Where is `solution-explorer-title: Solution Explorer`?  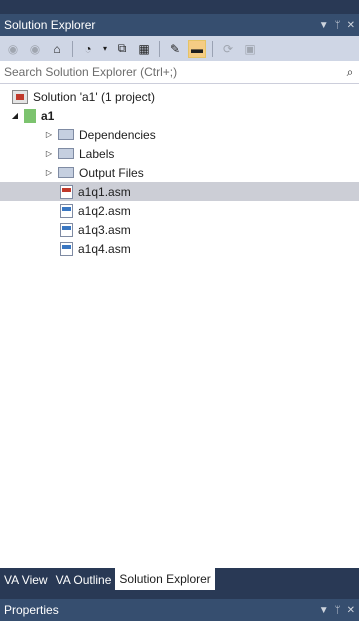 solution-explorer-title: Solution Explorer is located at coordinates (50, 25).